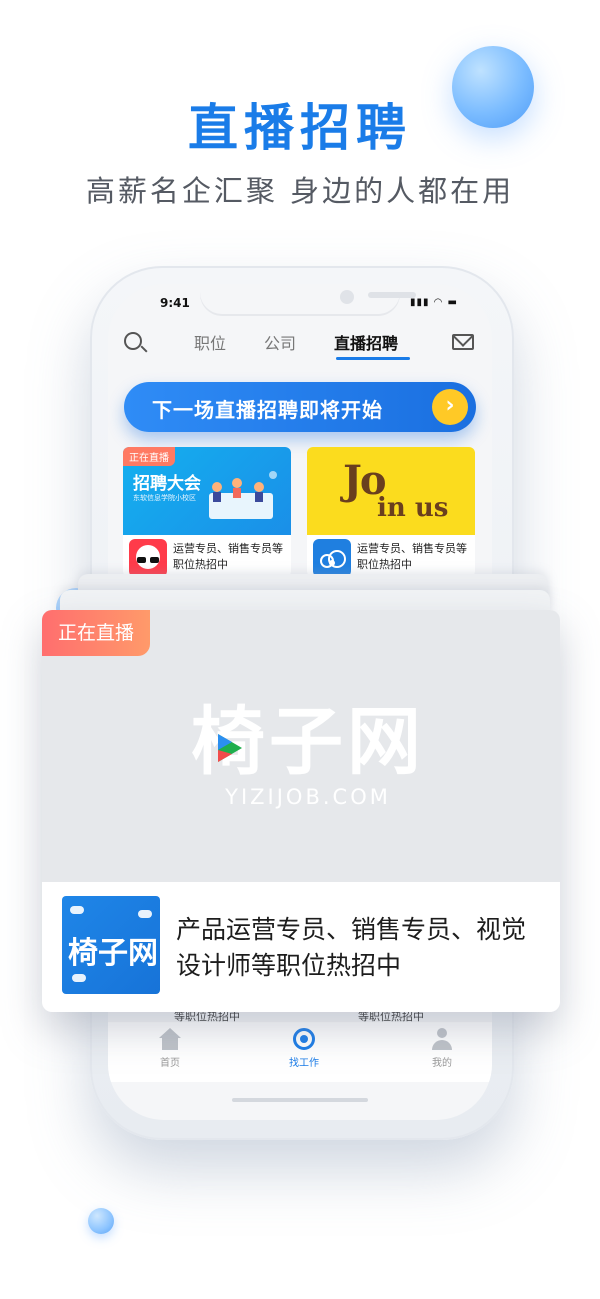  Describe the element at coordinates (228, 748) in the screenshot. I see `play-icon` at that location.